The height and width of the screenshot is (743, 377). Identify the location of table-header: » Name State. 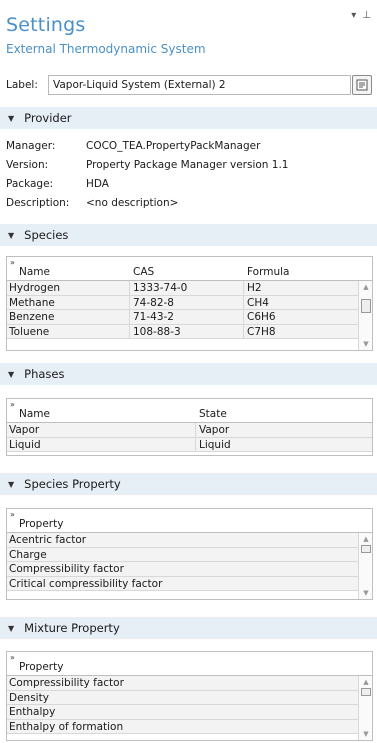
(189, 411).